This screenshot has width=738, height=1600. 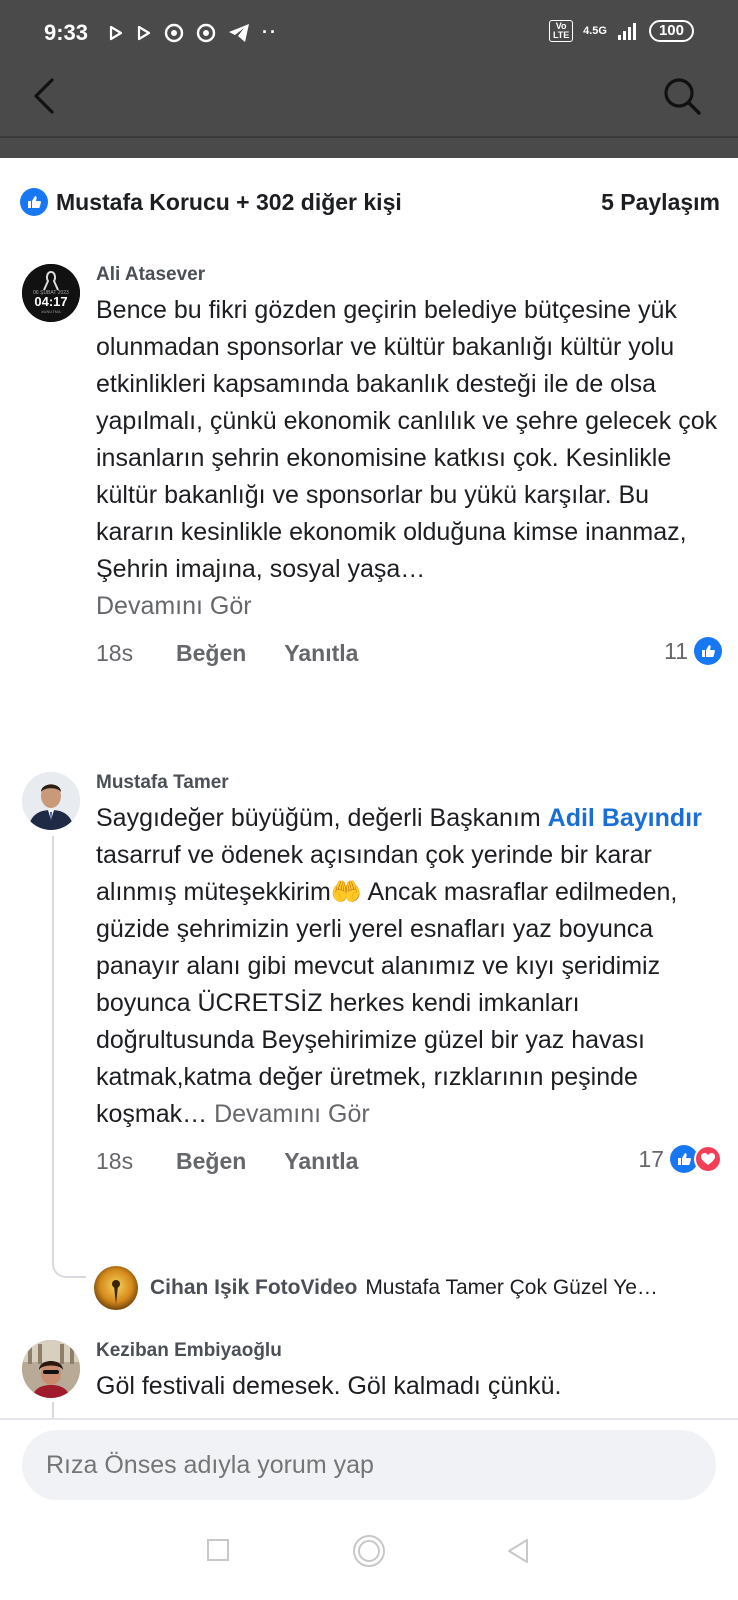 What do you see at coordinates (270, 32) in the screenshot?
I see `more-dots-icon: ··` at bounding box center [270, 32].